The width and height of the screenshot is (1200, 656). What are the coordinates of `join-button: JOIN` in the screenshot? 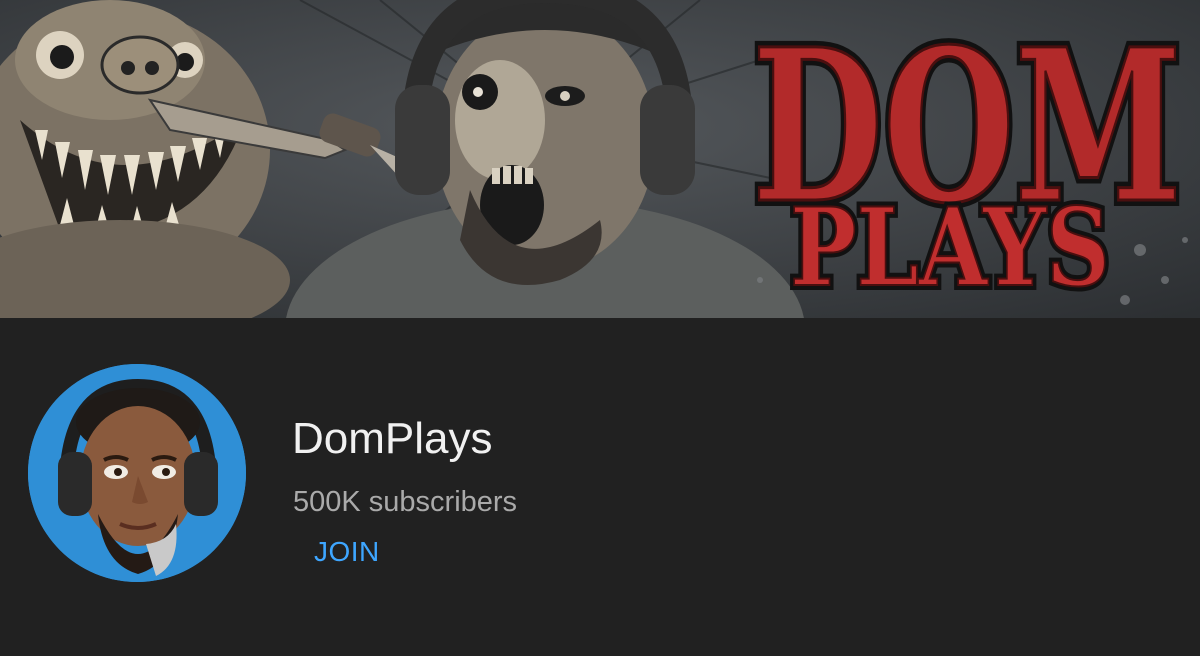 It's located at (347, 552).